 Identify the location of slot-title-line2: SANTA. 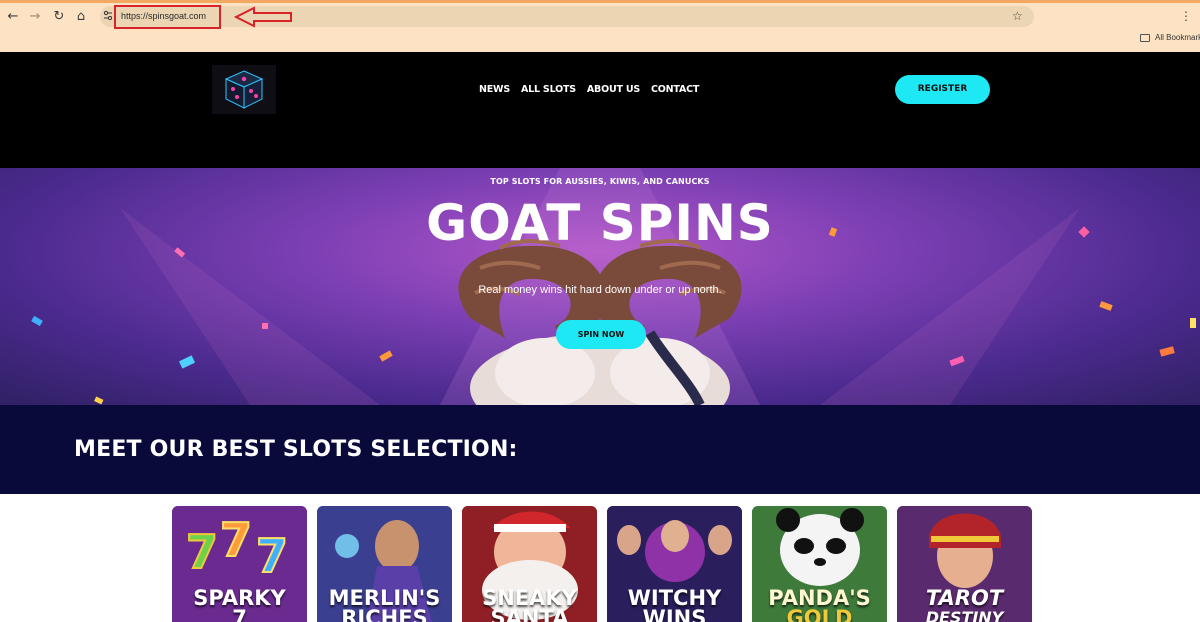
(529, 614).